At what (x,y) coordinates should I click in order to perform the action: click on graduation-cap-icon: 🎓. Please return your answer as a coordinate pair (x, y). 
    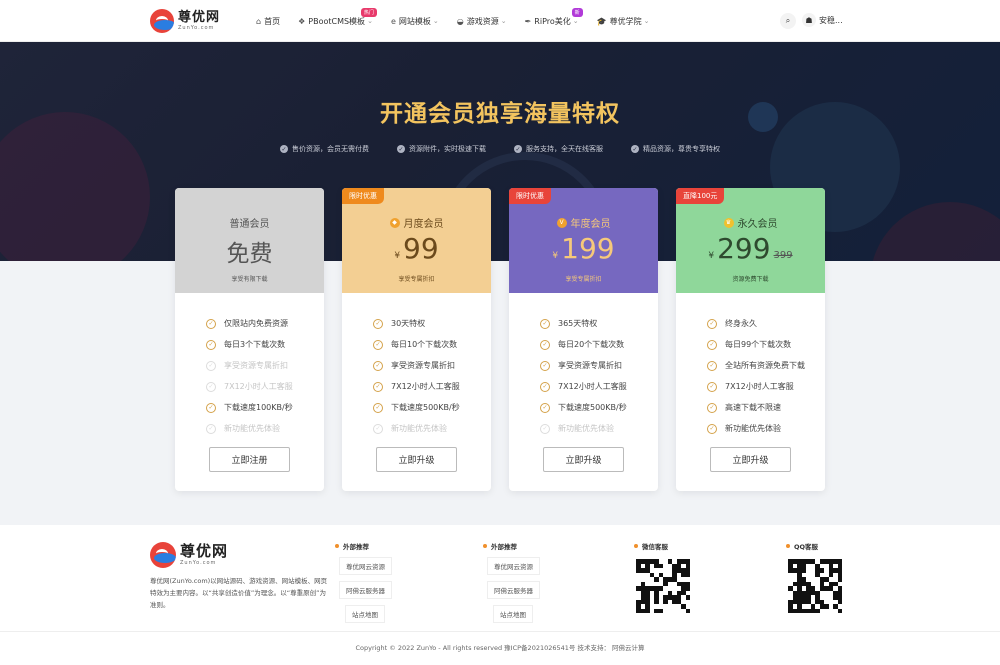
    Looking at the image, I should click on (601, 21).